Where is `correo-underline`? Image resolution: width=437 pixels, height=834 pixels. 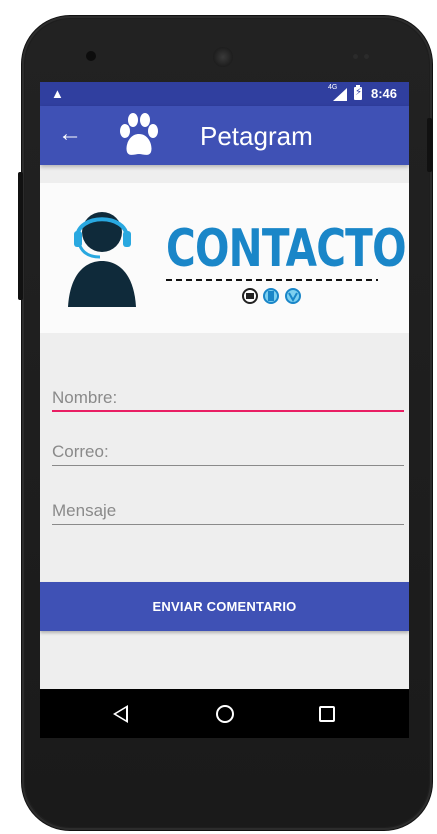 correo-underline is located at coordinates (228, 465).